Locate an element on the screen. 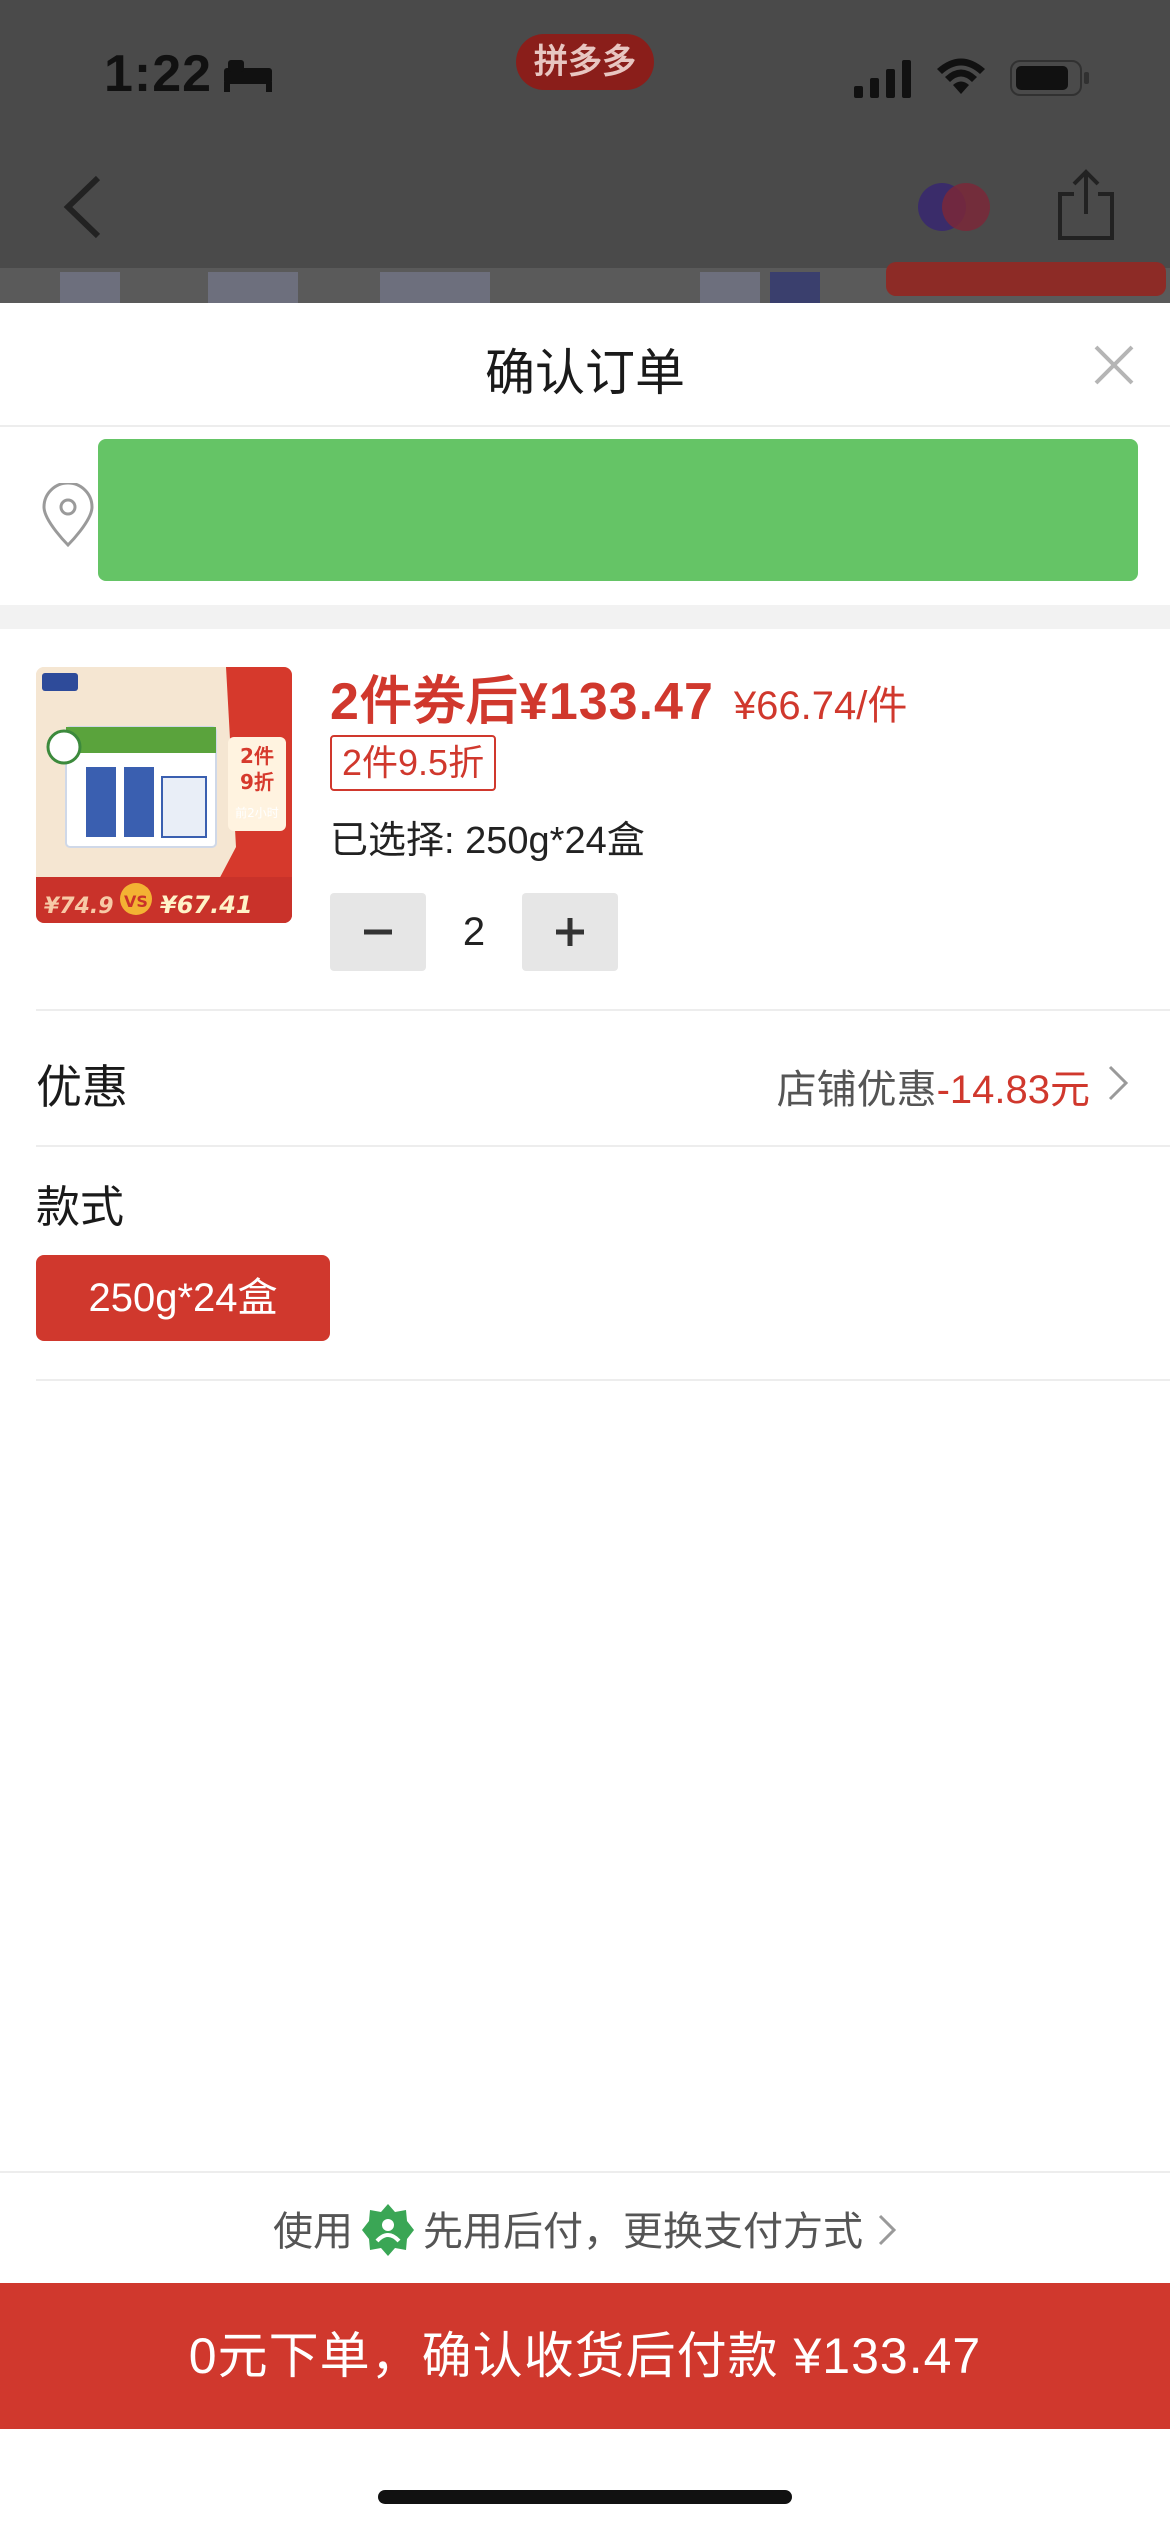 This screenshot has width=1170, height=2532. discount-label: 优惠 is located at coordinates (82, 1087).